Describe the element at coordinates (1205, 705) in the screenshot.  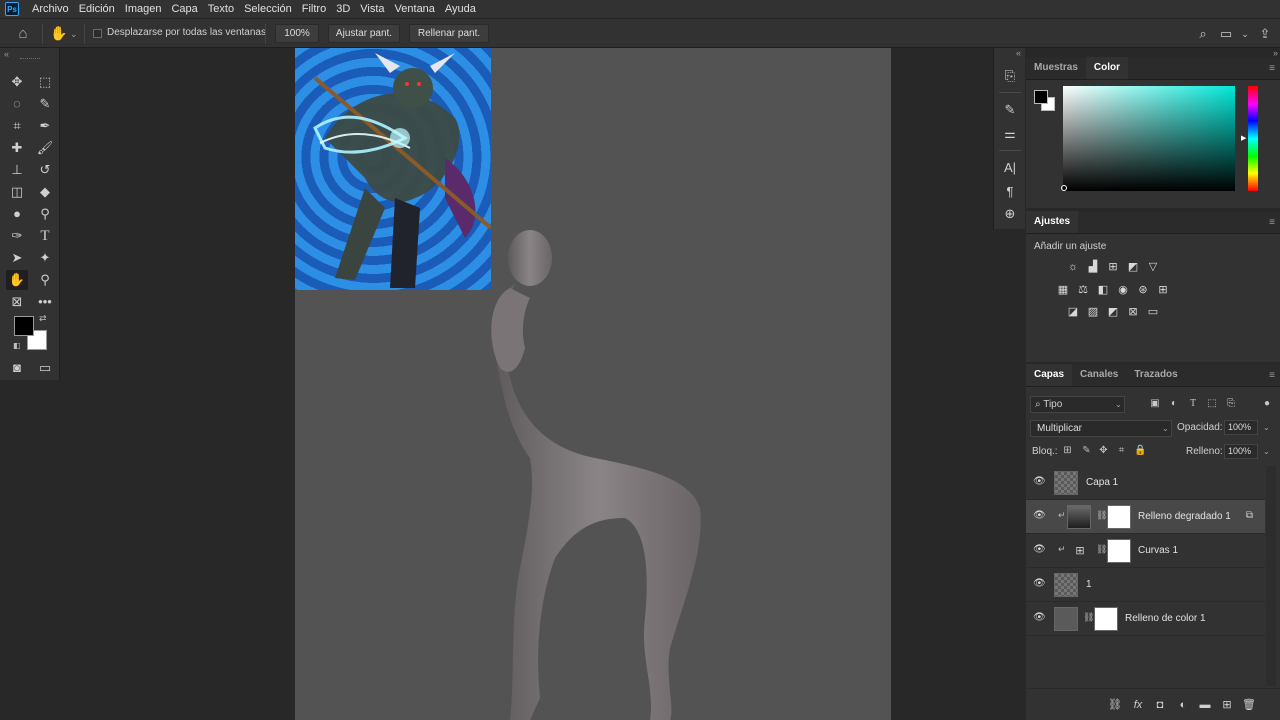
I see `new-group-icon: ▬` at that location.